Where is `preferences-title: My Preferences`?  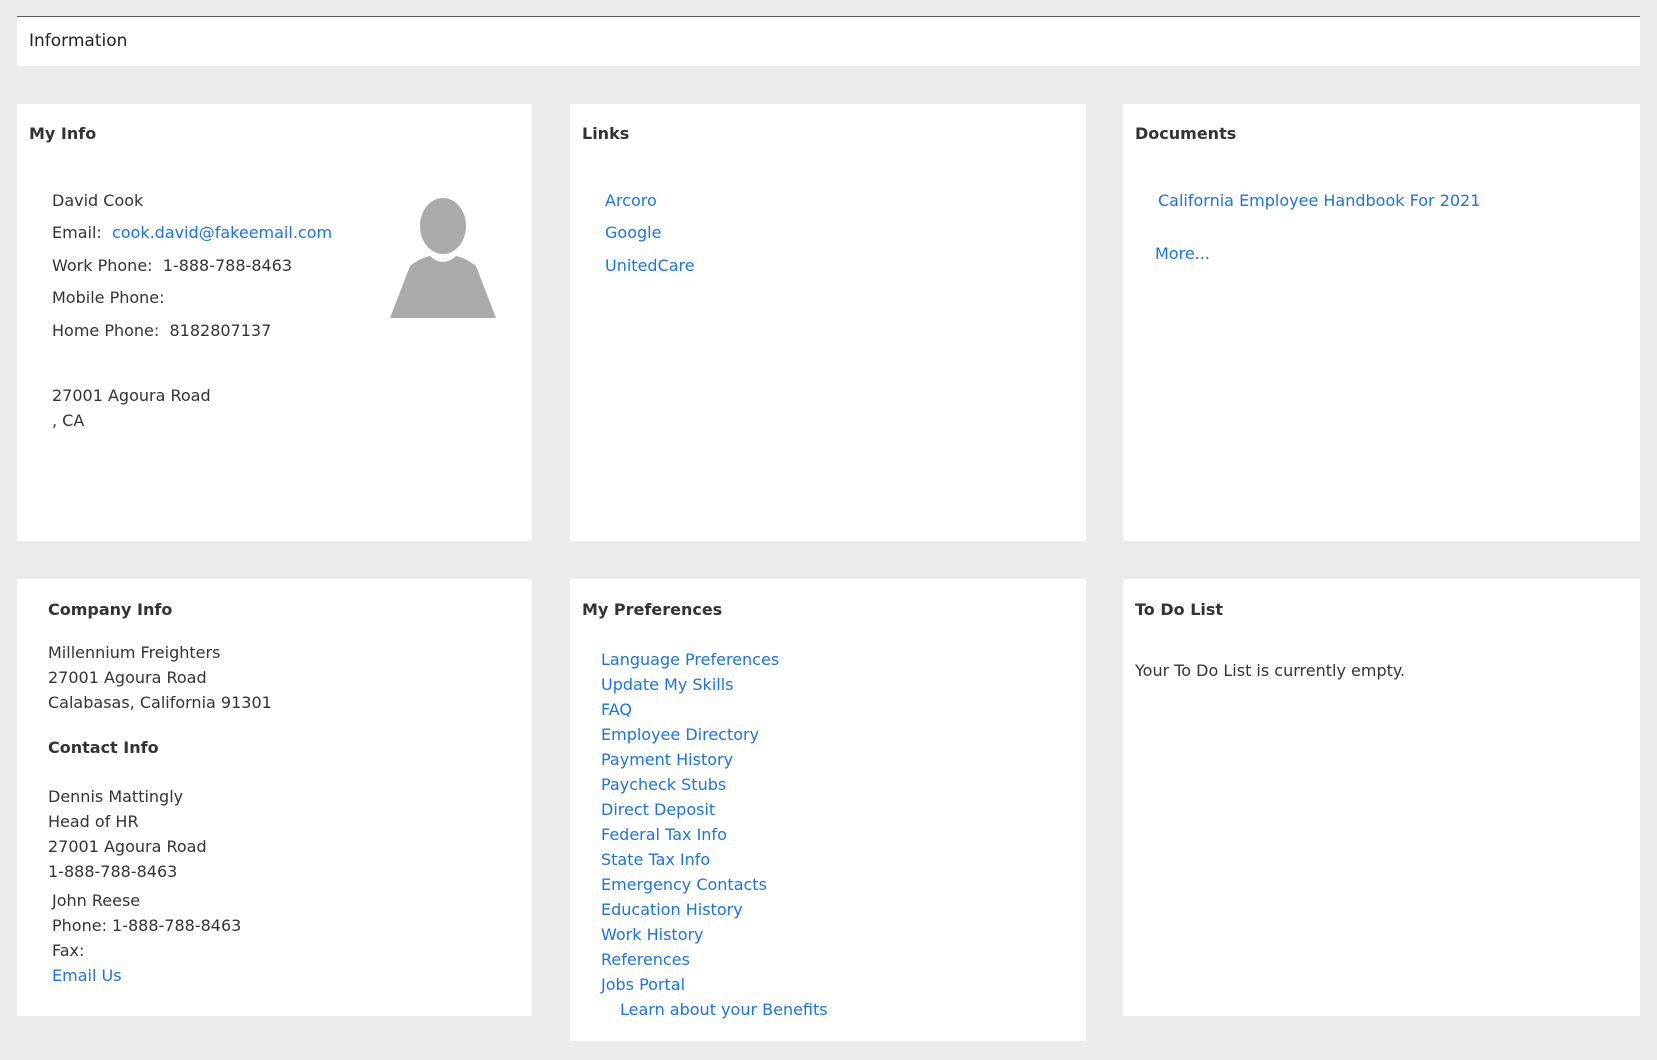
preferences-title: My Preferences is located at coordinates (652, 609).